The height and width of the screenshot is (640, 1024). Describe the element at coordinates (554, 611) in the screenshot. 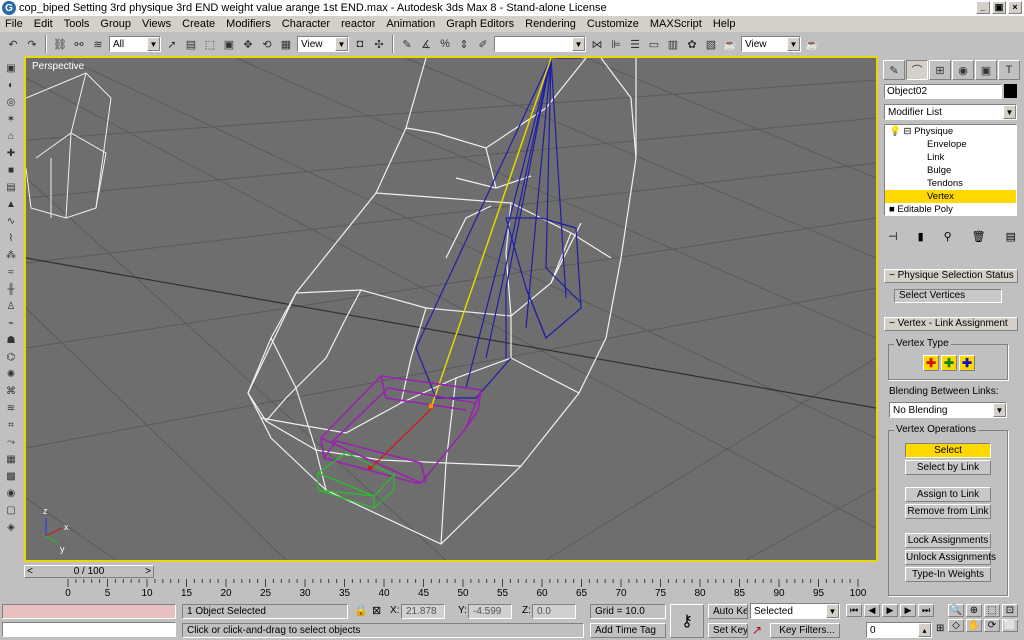

I see `z-coordinate-field: 0.0` at that location.